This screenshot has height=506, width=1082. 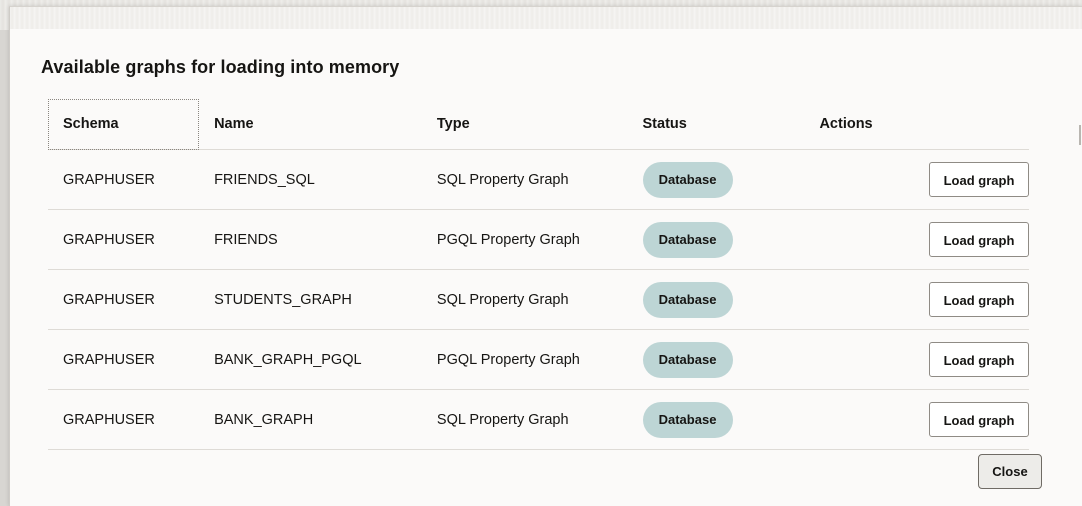 What do you see at coordinates (220, 67) in the screenshot?
I see `dialog-title: Available graphs for loading into memory` at bounding box center [220, 67].